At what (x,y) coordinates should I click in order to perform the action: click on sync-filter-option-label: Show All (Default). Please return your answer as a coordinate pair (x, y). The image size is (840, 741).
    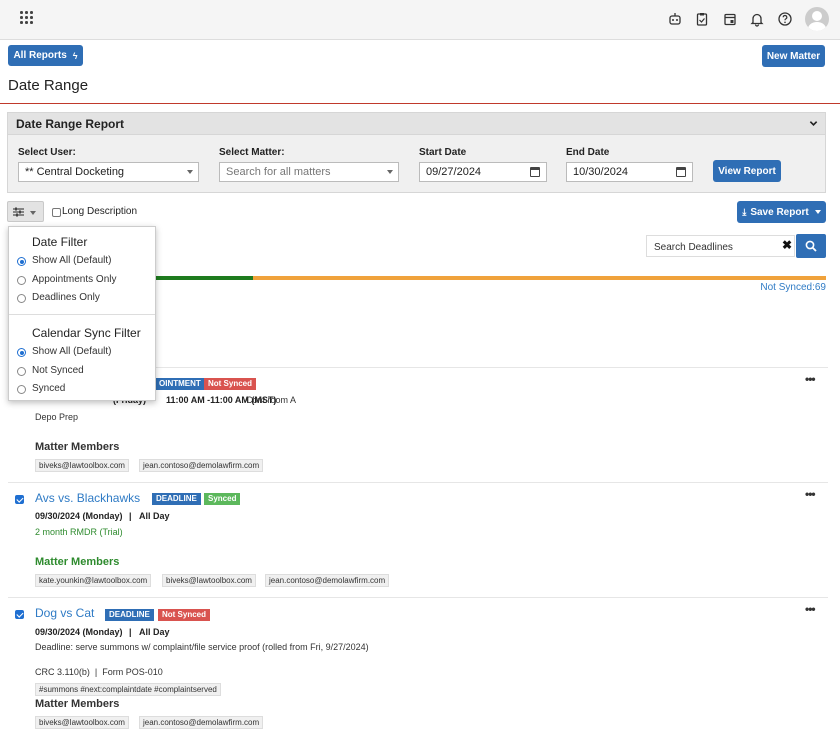
    Looking at the image, I should click on (71, 351).